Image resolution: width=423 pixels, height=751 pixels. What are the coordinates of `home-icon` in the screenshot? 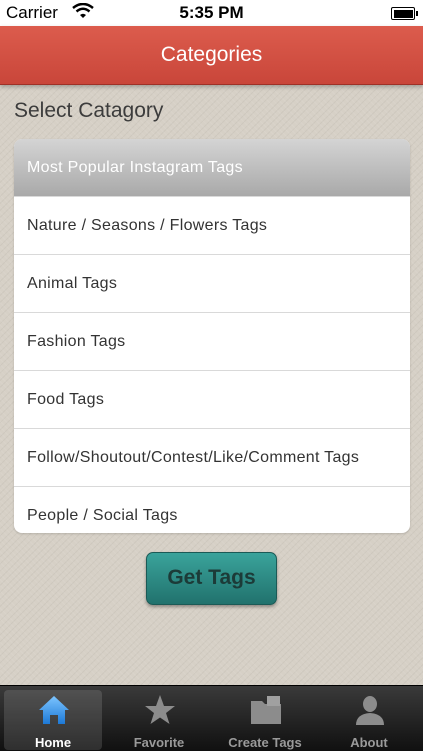 It's located at (54, 710).